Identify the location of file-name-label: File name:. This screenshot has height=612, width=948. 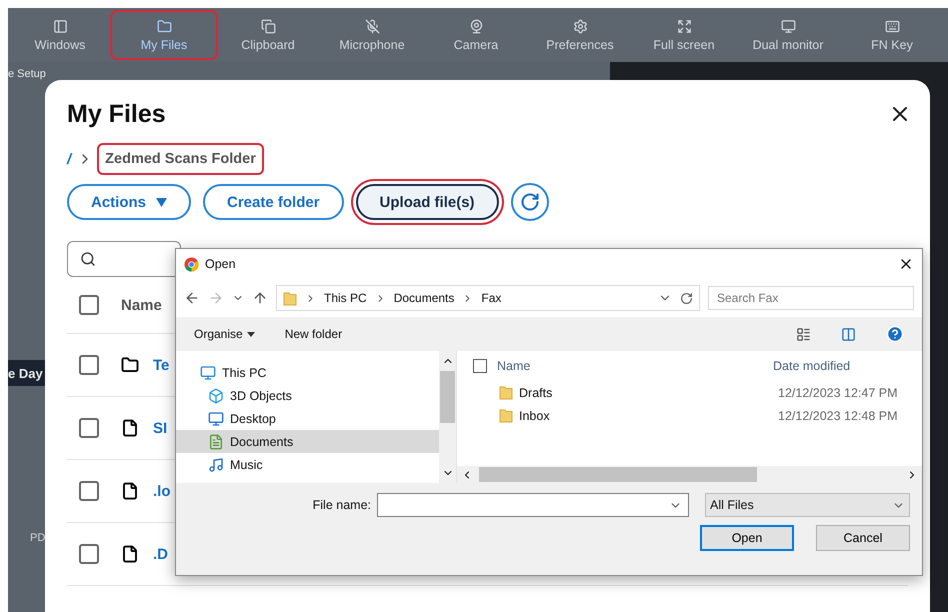
(341, 505).